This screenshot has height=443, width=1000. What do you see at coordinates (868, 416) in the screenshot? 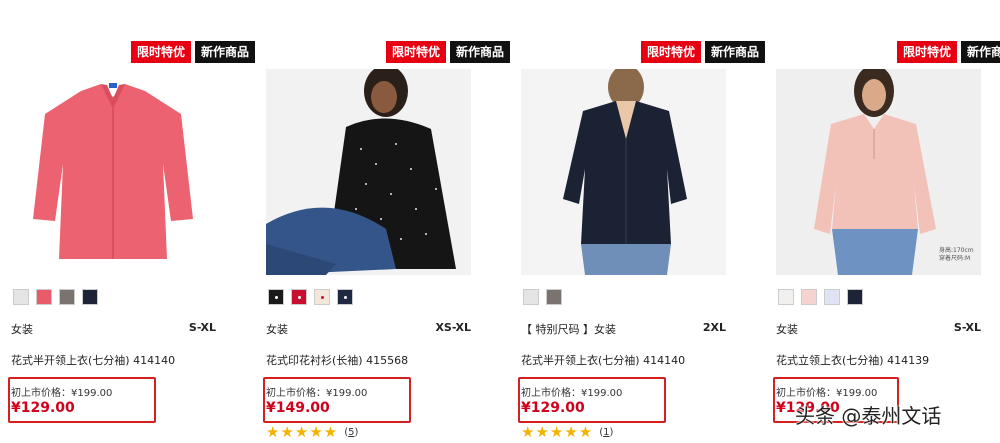
I see `watermark-text: 头条 @泰州文话` at bounding box center [868, 416].